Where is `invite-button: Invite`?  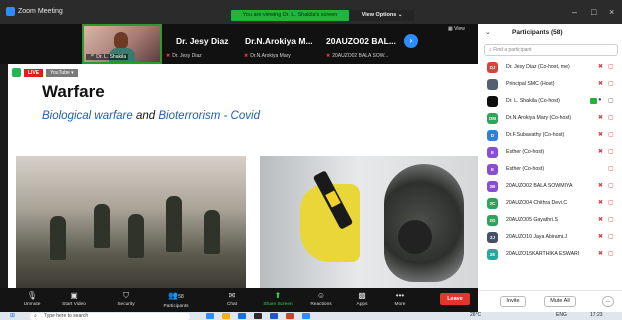
invite-button: Invite is located at coordinates (513, 301).